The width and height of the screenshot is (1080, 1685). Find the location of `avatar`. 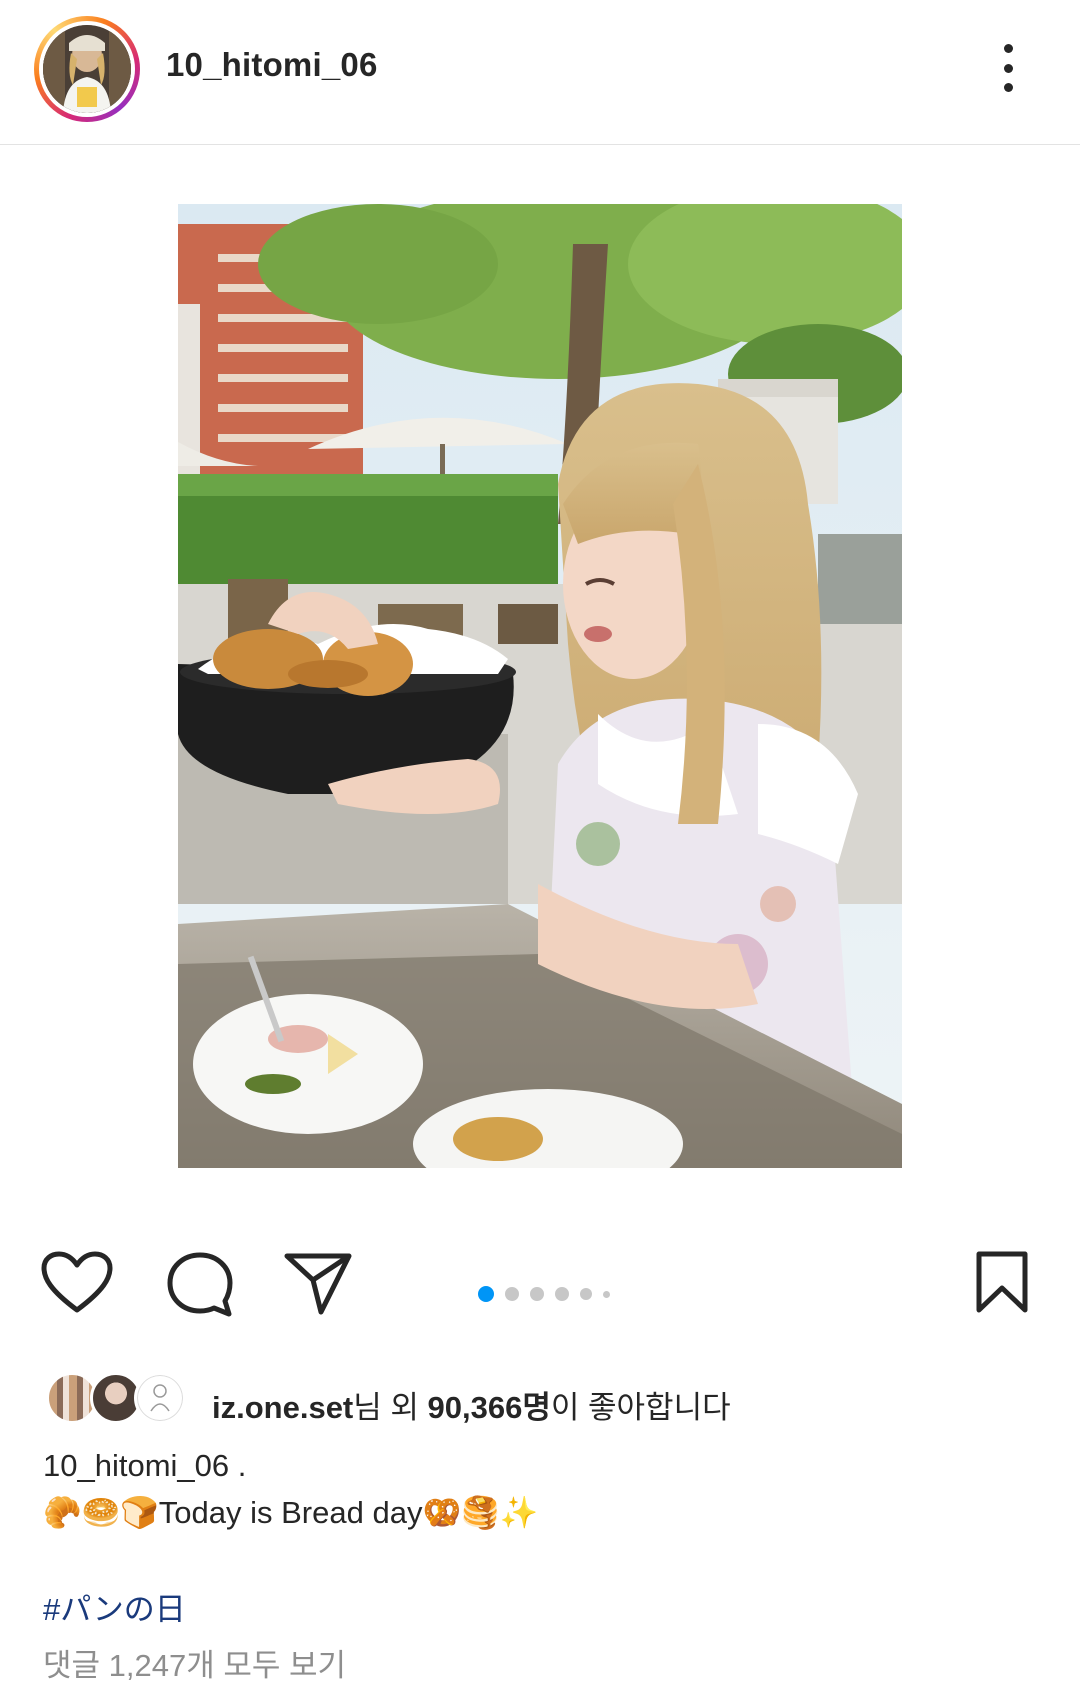

avatar is located at coordinates (87, 69).